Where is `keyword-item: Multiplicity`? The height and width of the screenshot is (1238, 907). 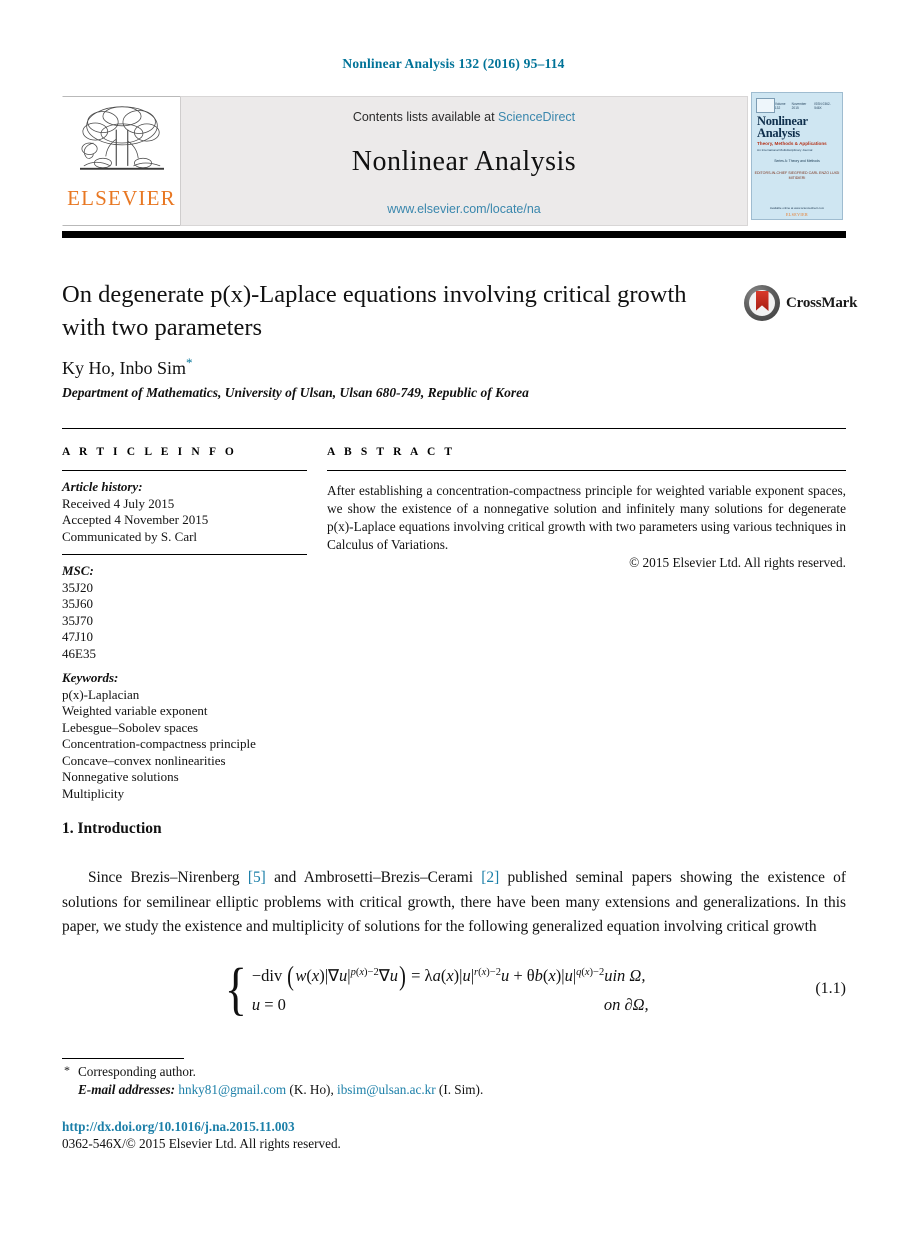
keyword-item: Multiplicity is located at coordinates (93, 793).